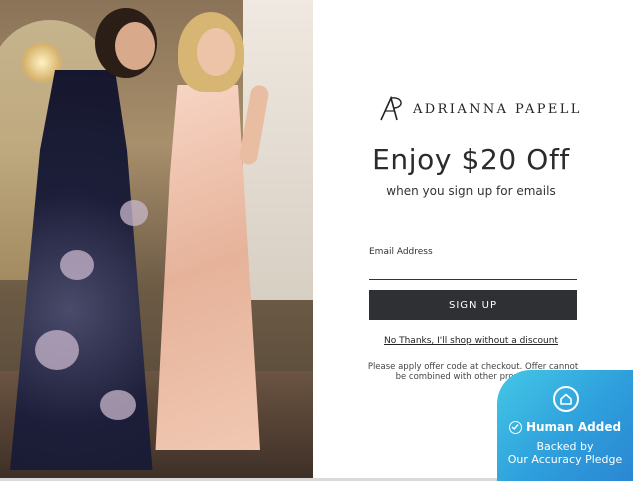 The image size is (633, 481). I want to click on ap-monogram-icon, so click(393, 109).